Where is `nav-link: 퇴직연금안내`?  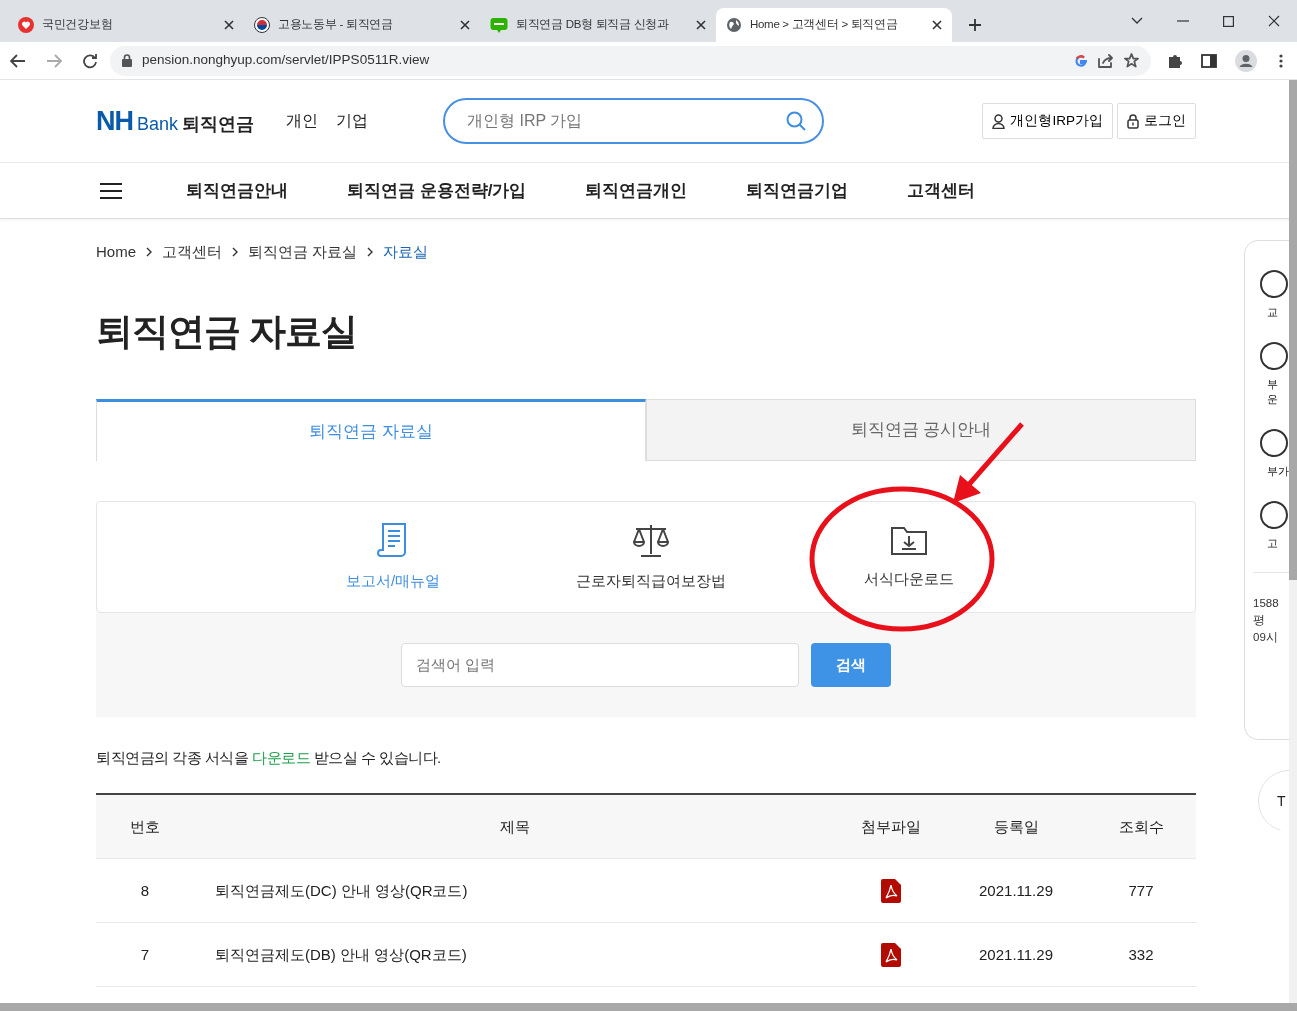 nav-link: 퇴직연금안내 is located at coordinates (237, 190).